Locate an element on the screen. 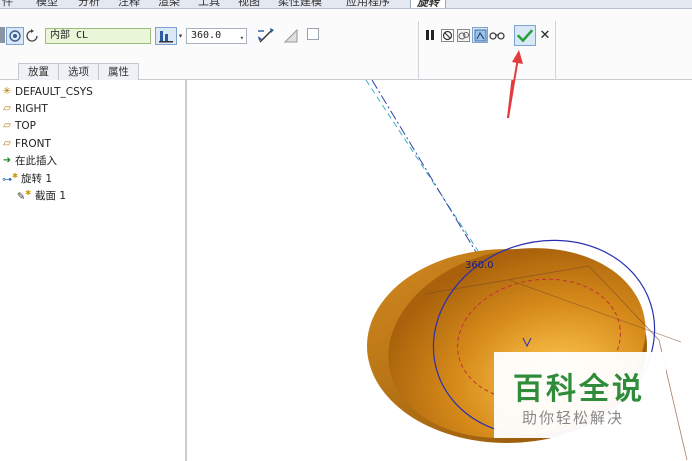 Image resolution: width=692 pixels, height=461 pixels. cancel-close-button: ✕ is located at coordinates (545, 35).